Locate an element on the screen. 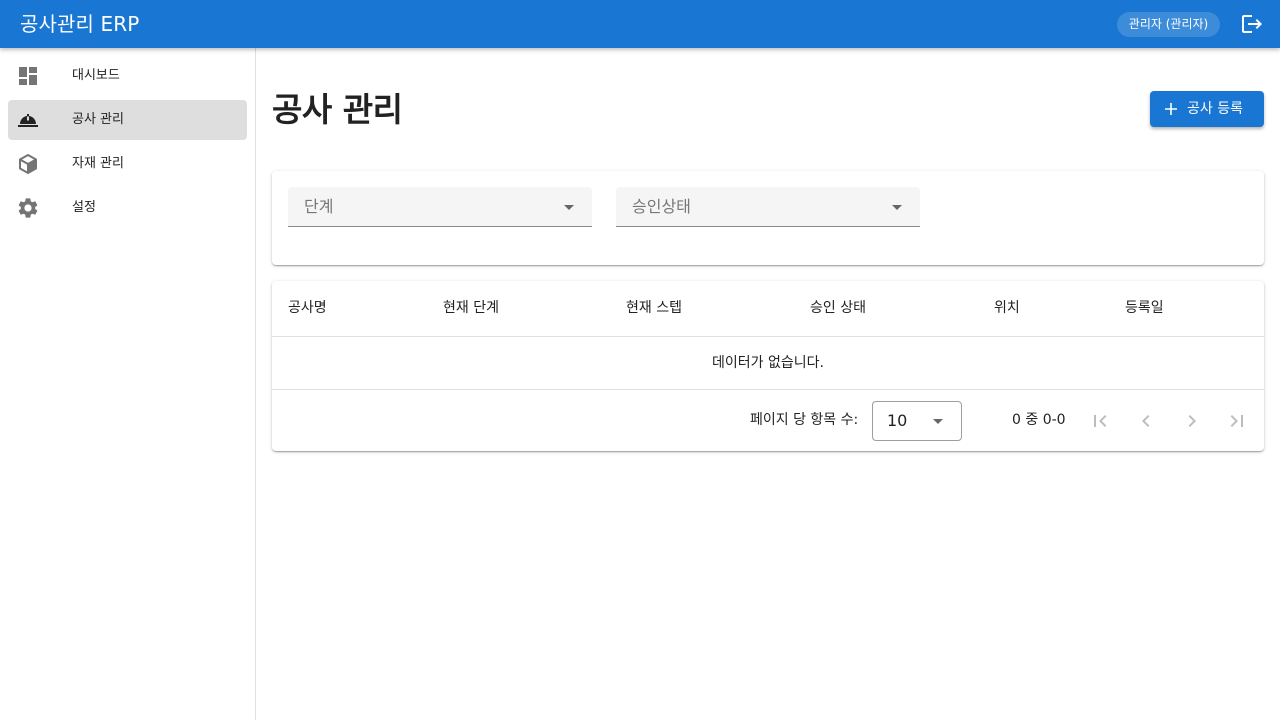  next-page-button is located at coordinates (1192, 421).